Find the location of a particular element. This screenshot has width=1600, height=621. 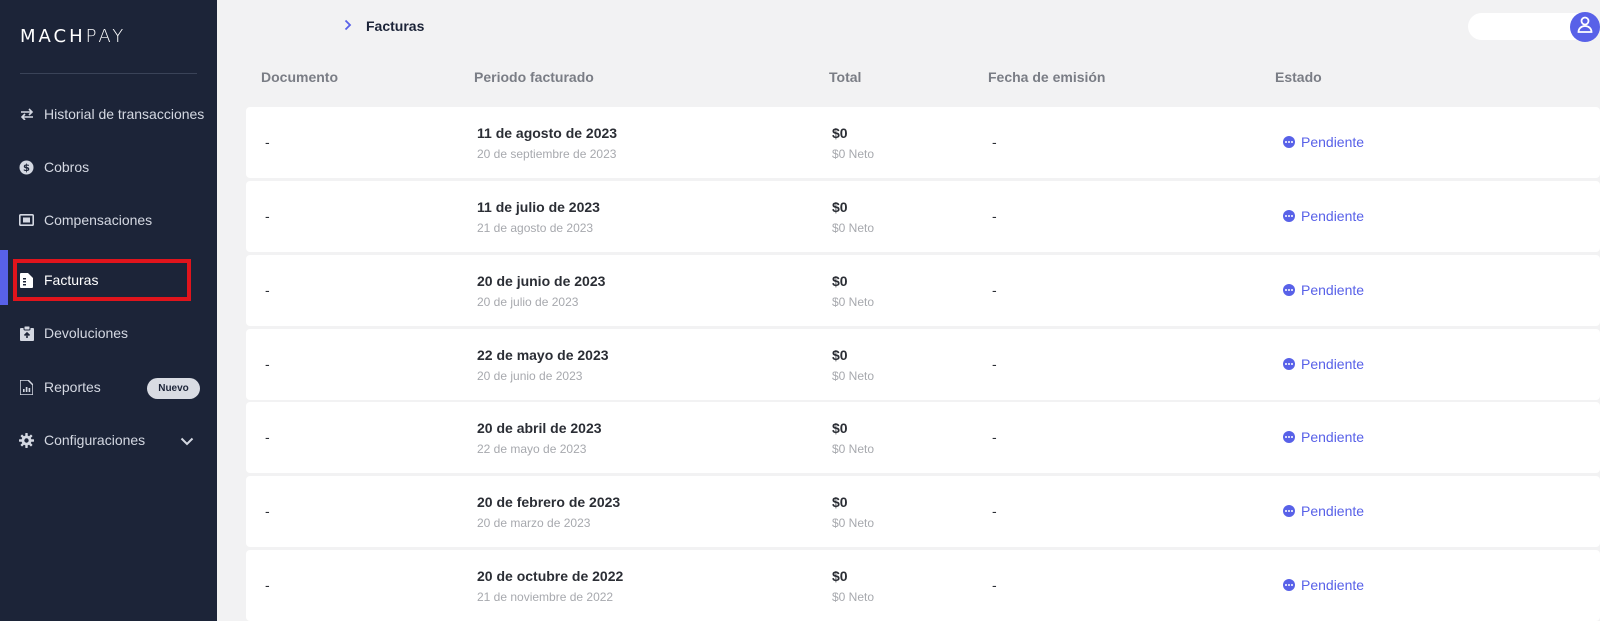

sidebar-item-devoluciones: Devoluciones is located at coordinates (108, 333).